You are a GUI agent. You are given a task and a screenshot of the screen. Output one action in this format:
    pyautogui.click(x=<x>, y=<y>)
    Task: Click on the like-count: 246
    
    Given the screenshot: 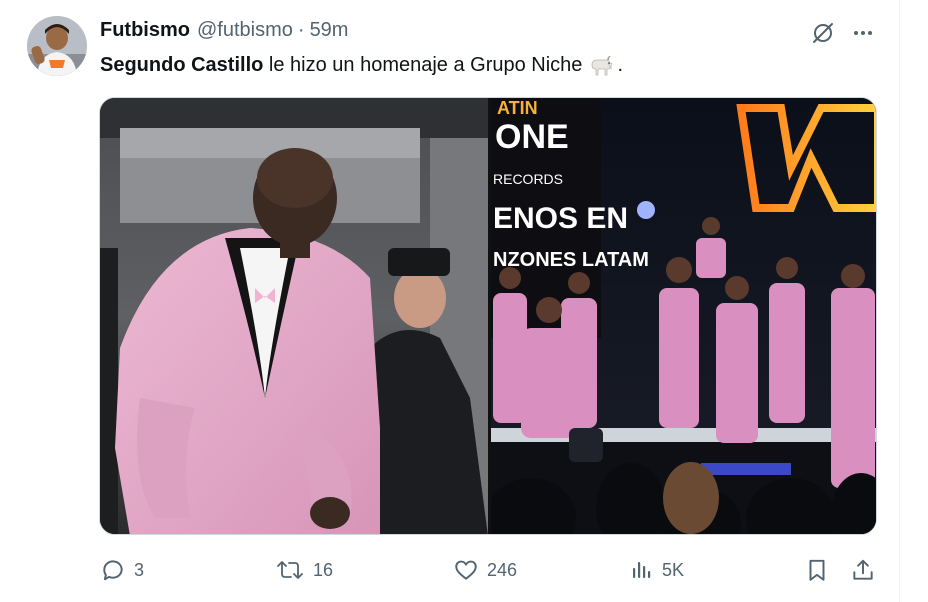 What is the action you would take?
    pyautogui.click(x=502, y=569)
    